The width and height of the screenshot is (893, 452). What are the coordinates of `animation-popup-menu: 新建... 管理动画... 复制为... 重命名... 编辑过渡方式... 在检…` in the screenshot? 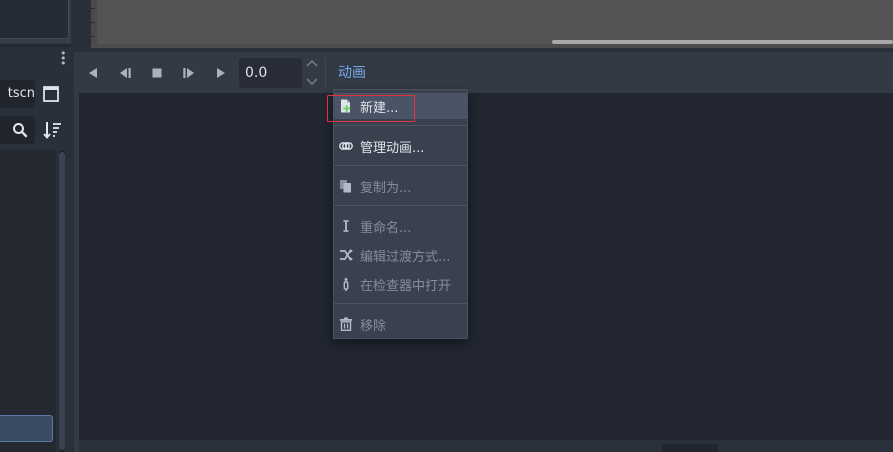 It's located at (400, 214).